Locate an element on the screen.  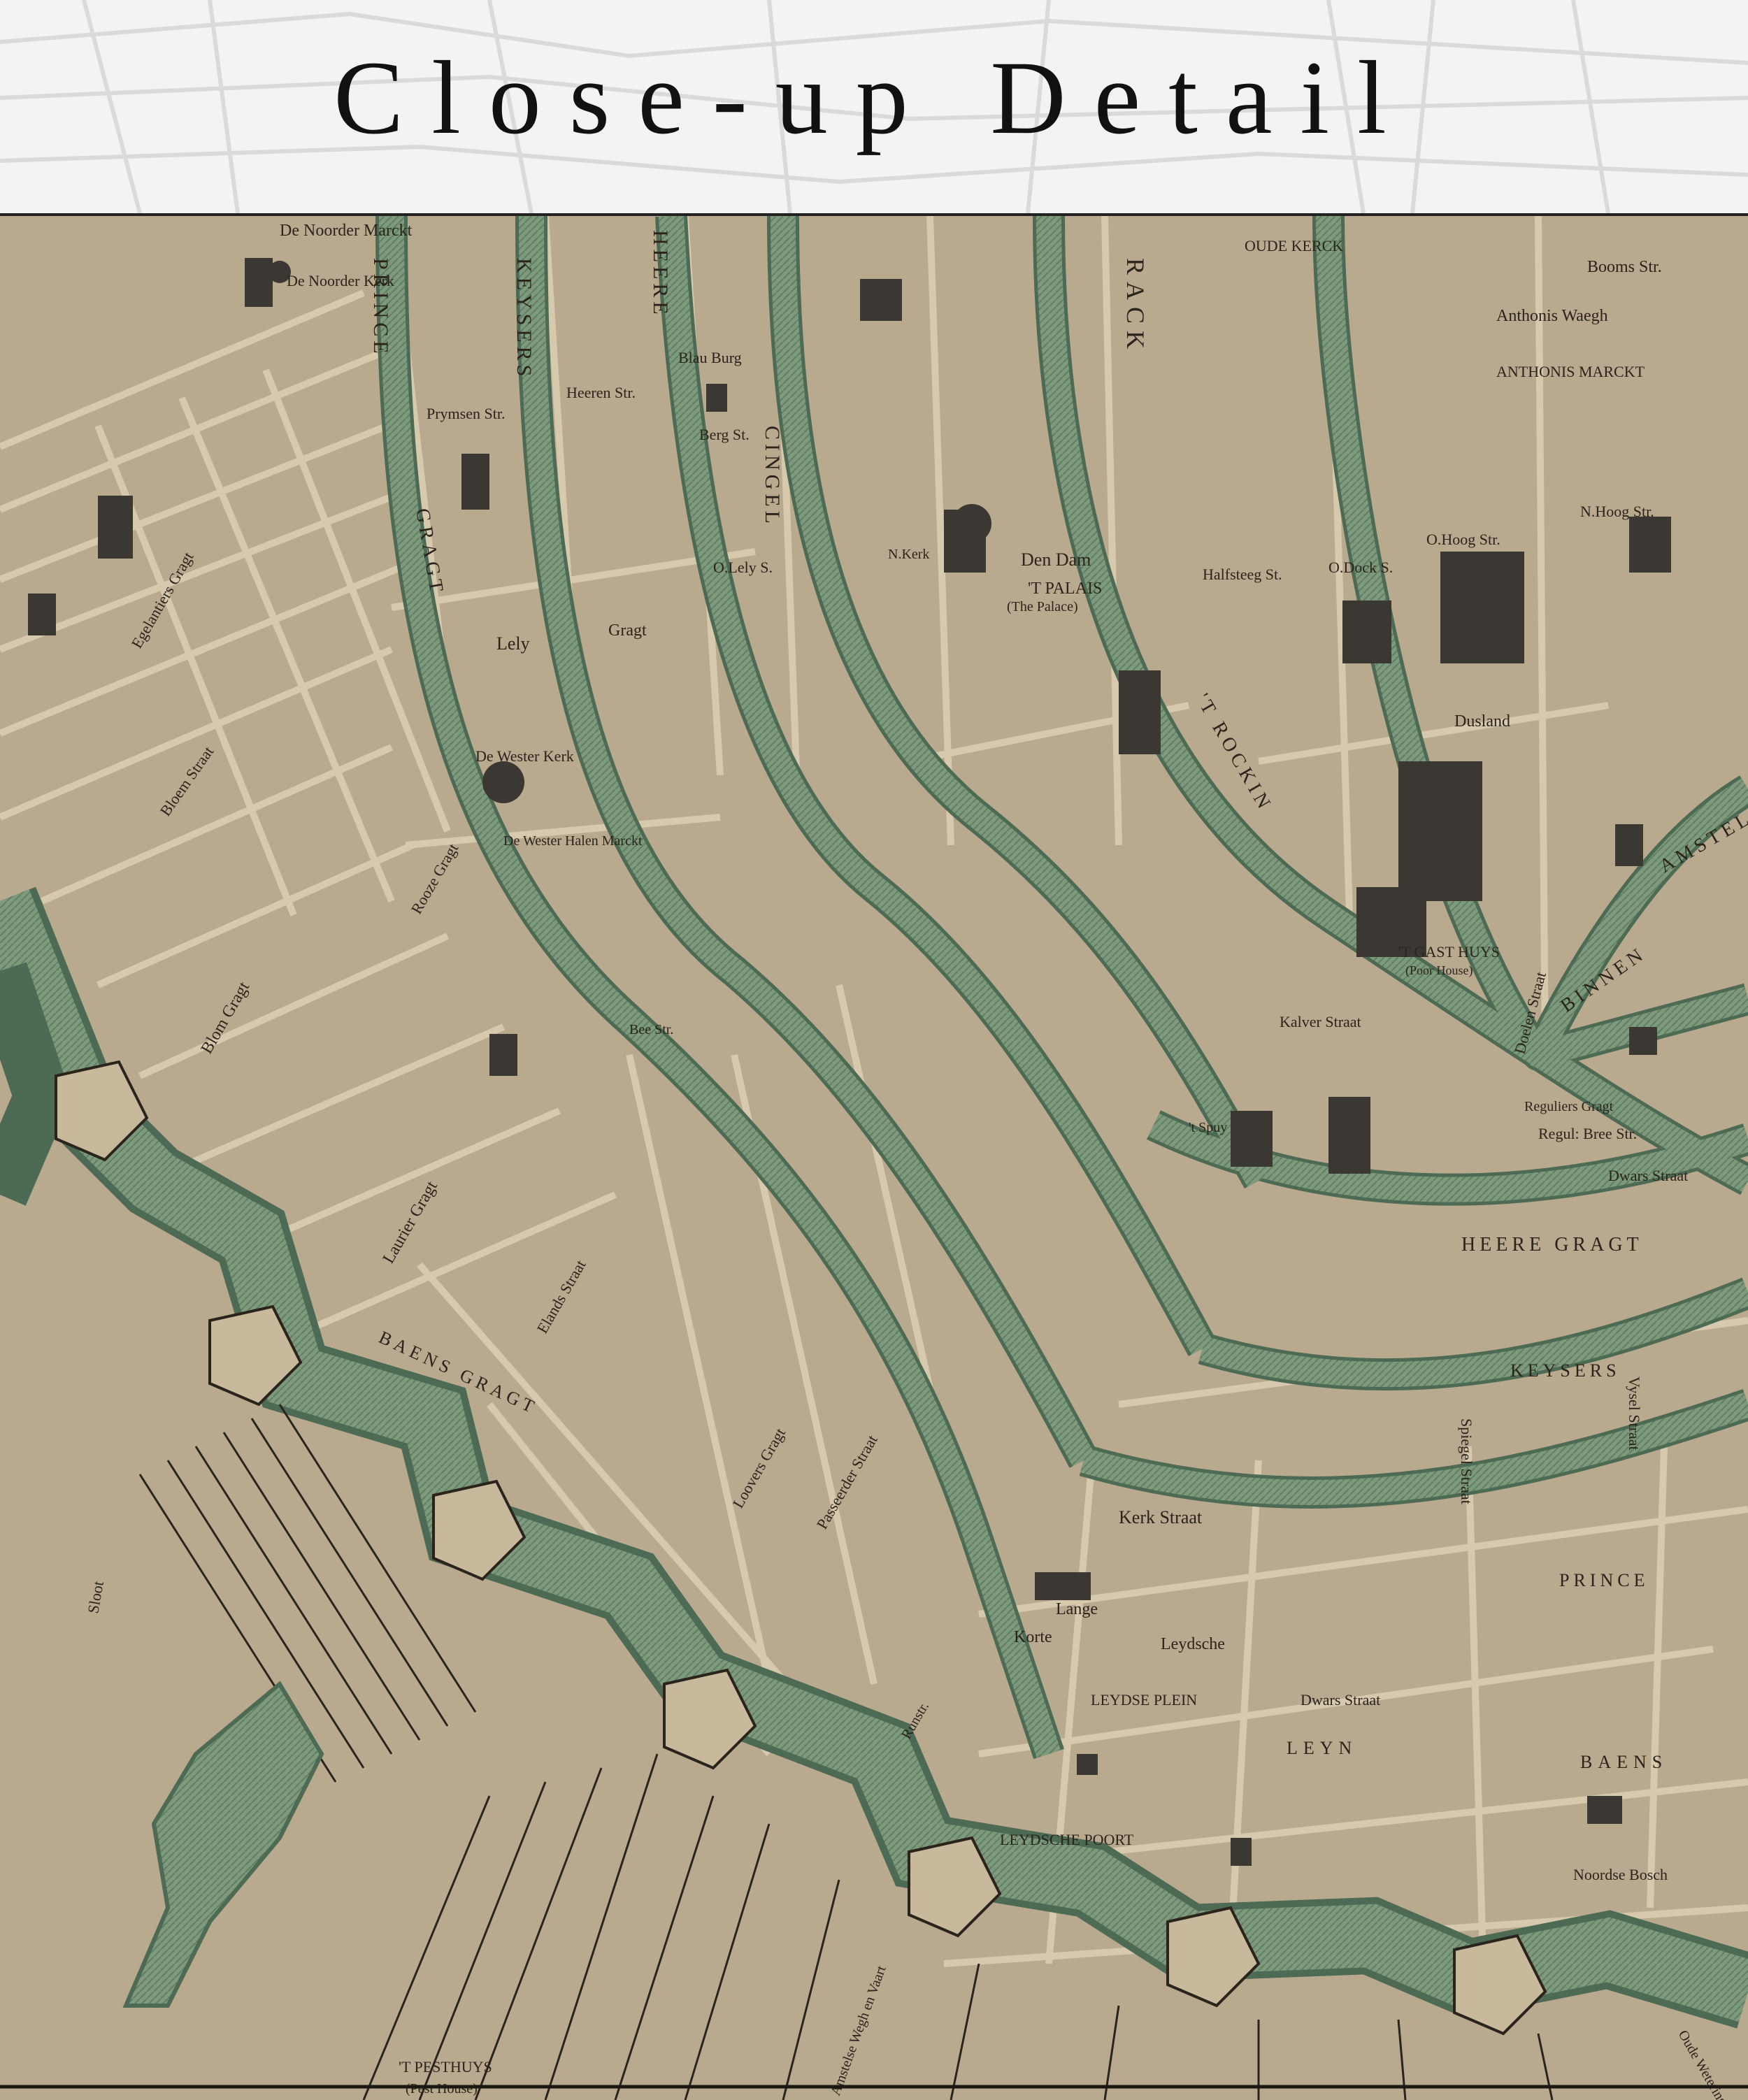
label-lange: Lange is located at coordinates (1077, 1609).